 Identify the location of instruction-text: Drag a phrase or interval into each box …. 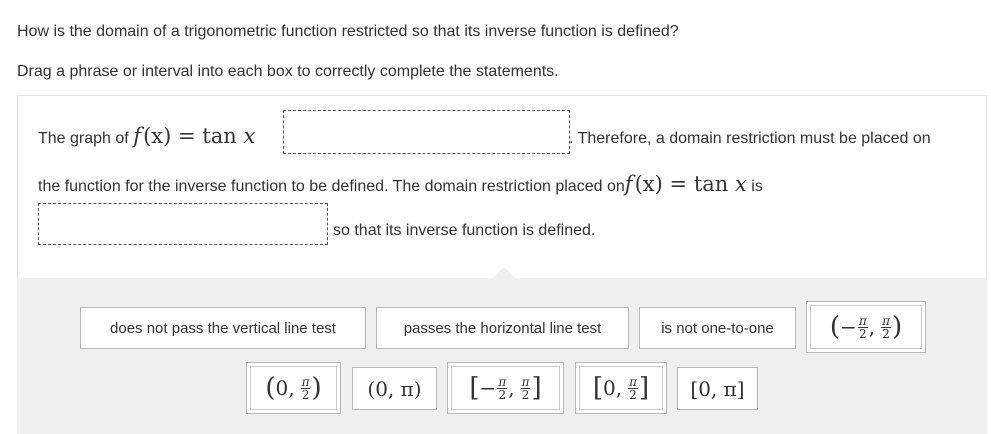
(288, 71).